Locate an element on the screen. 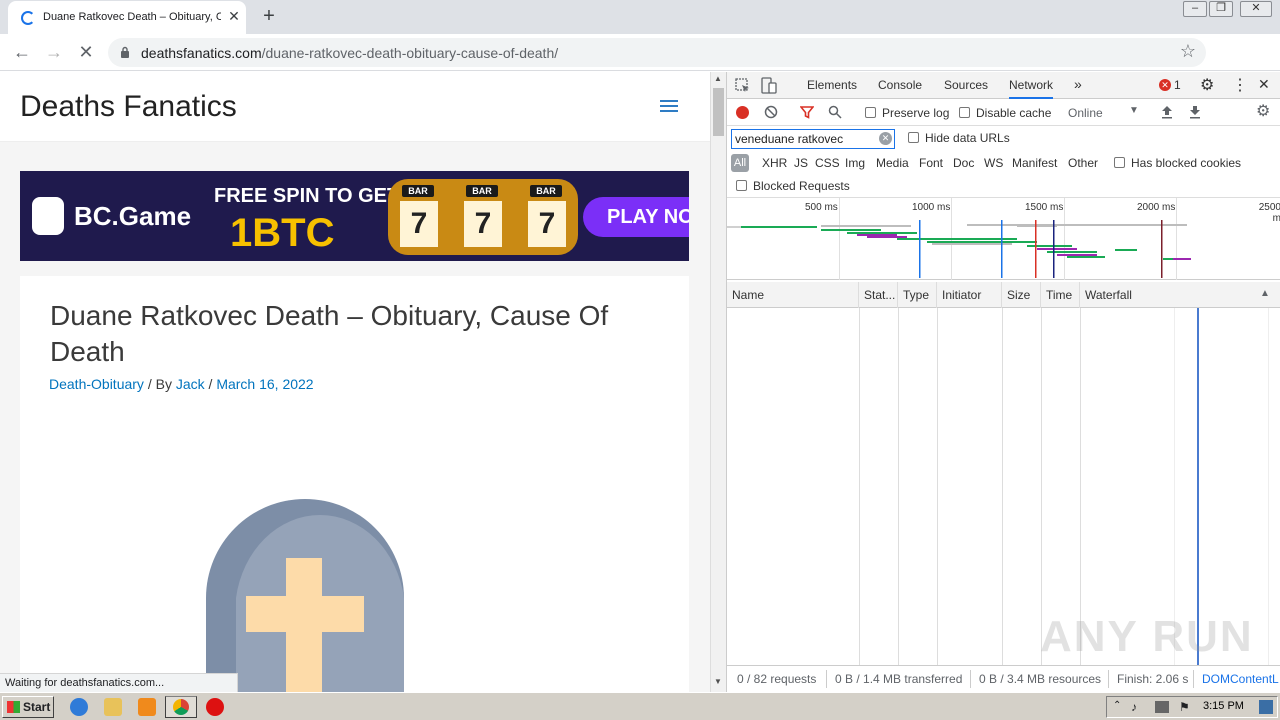 The image size is (1280, 720). type-filter-doc: Doc is located at coordinates (963, 163).